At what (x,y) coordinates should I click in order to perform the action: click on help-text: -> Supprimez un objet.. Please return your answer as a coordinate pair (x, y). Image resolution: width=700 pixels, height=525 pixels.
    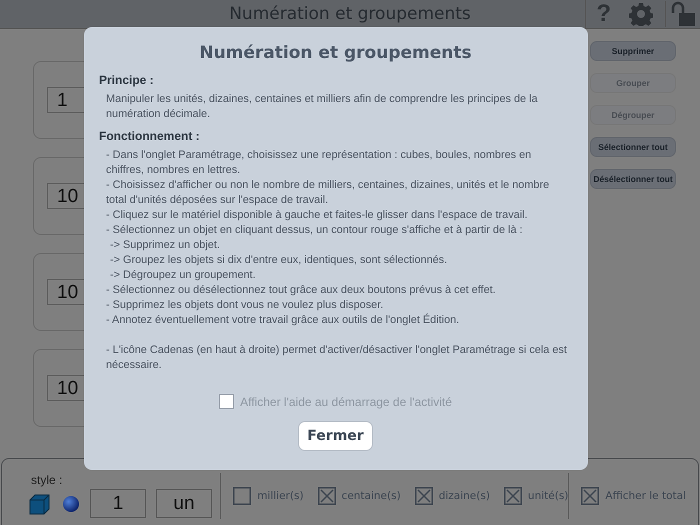
    Looking at the image, I should click on (165, 245).